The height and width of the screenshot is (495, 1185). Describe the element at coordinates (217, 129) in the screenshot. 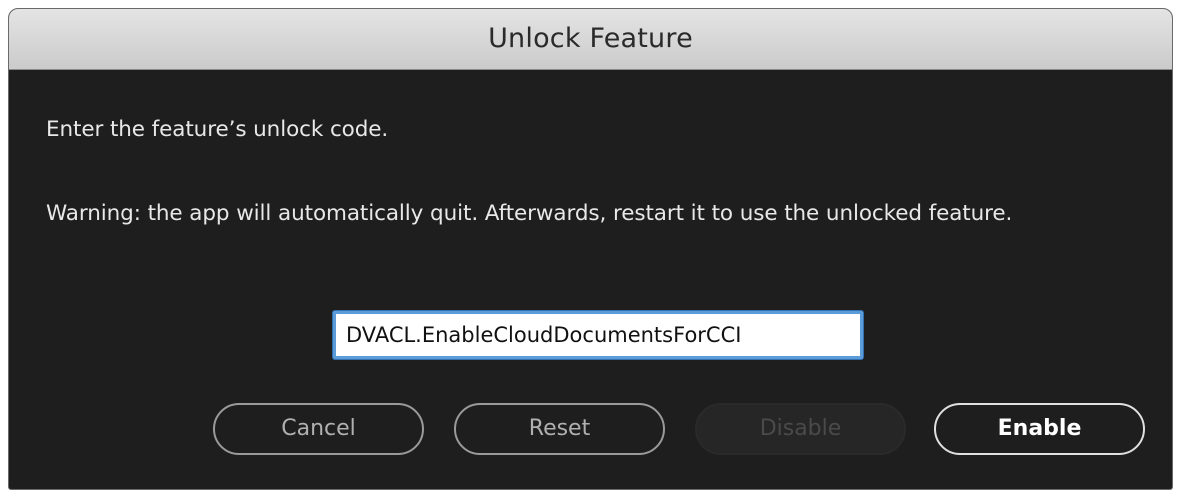

I see `instruction-text: Enter the feature’s unlock code.` at that location.